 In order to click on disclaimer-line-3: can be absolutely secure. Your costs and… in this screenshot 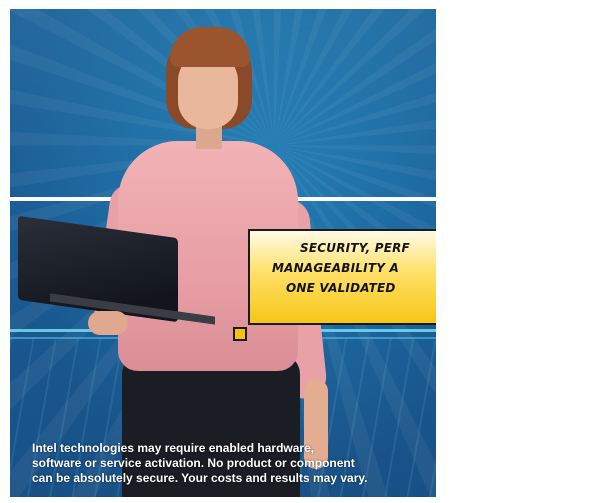, I will do `click(200, 478)`.